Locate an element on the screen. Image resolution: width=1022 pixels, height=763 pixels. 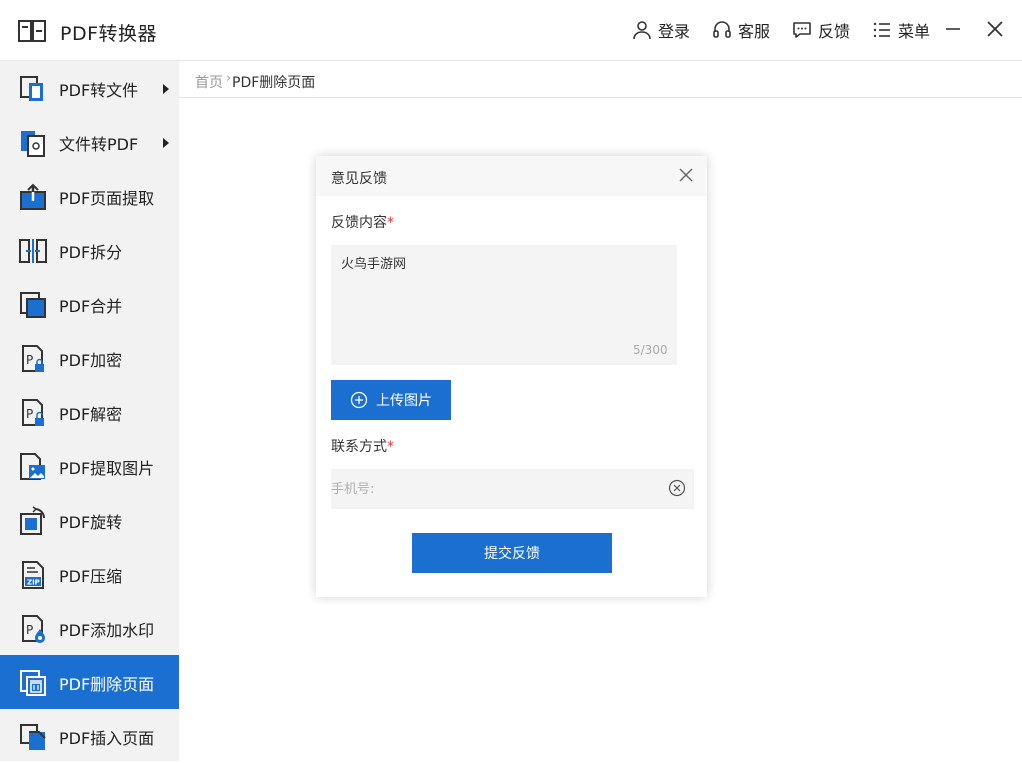
sidebar-item-decrypt: P PDF解密 is located at coordinates (89, 412).